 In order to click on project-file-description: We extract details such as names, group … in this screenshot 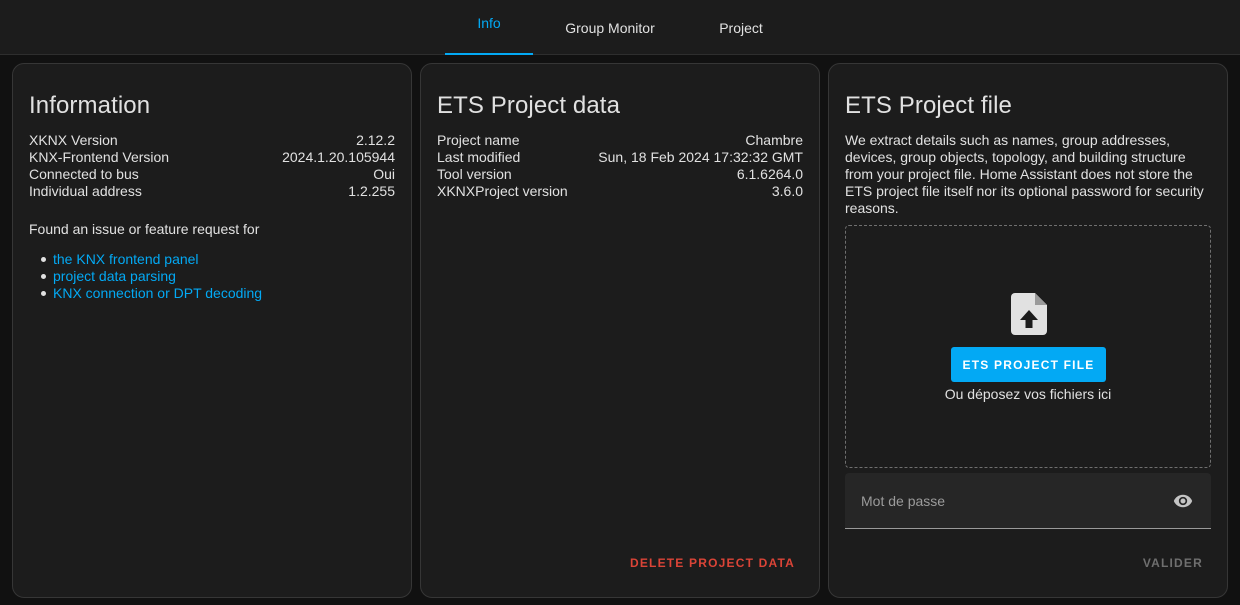, I will do `click(1024, 174)`.